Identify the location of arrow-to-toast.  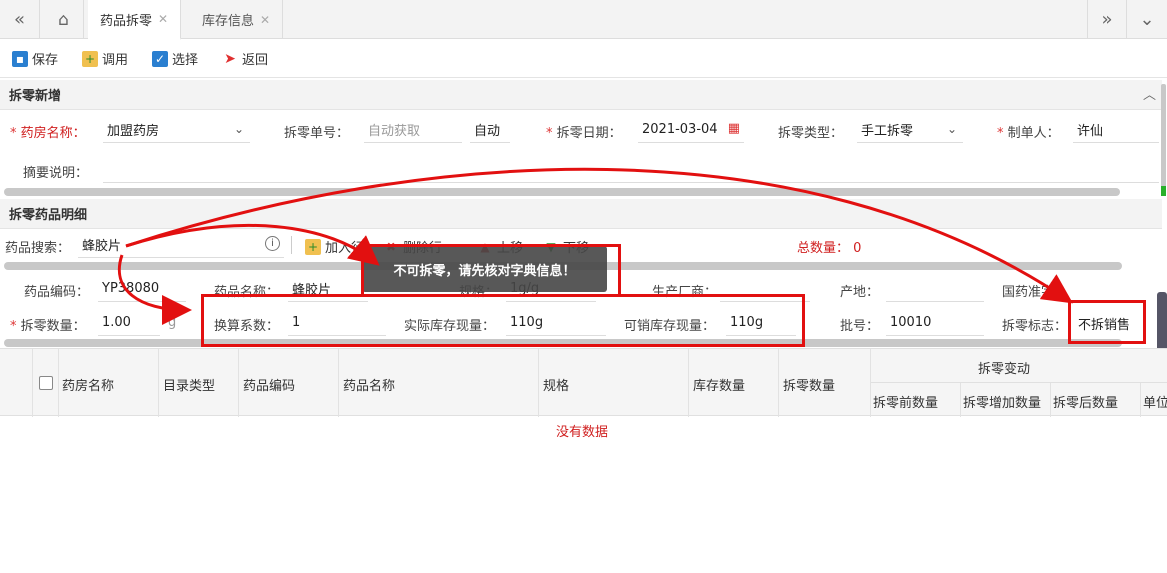
(252, 244).